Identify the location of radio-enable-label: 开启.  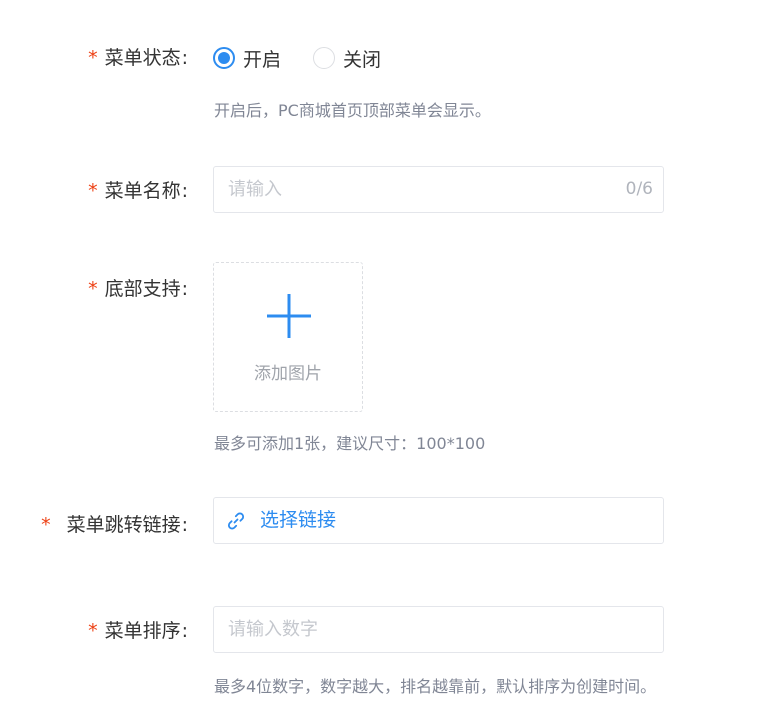
(262, 59).